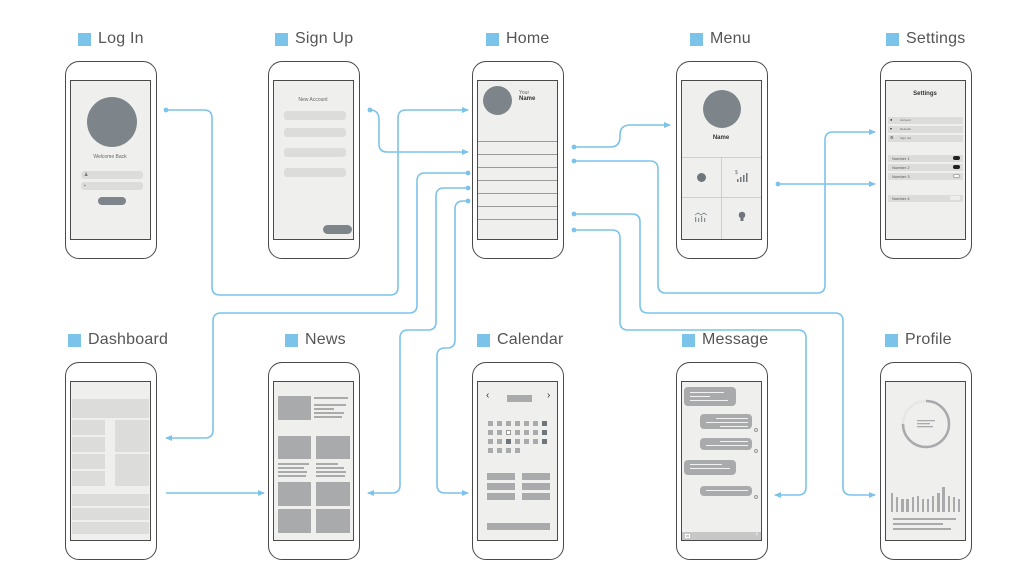 The width and height of the screenshot is (1024, 585). Describe the element at coordinates (925, 129) in the screenshot. I see `settings-row-network: ▾ Network` at that location.